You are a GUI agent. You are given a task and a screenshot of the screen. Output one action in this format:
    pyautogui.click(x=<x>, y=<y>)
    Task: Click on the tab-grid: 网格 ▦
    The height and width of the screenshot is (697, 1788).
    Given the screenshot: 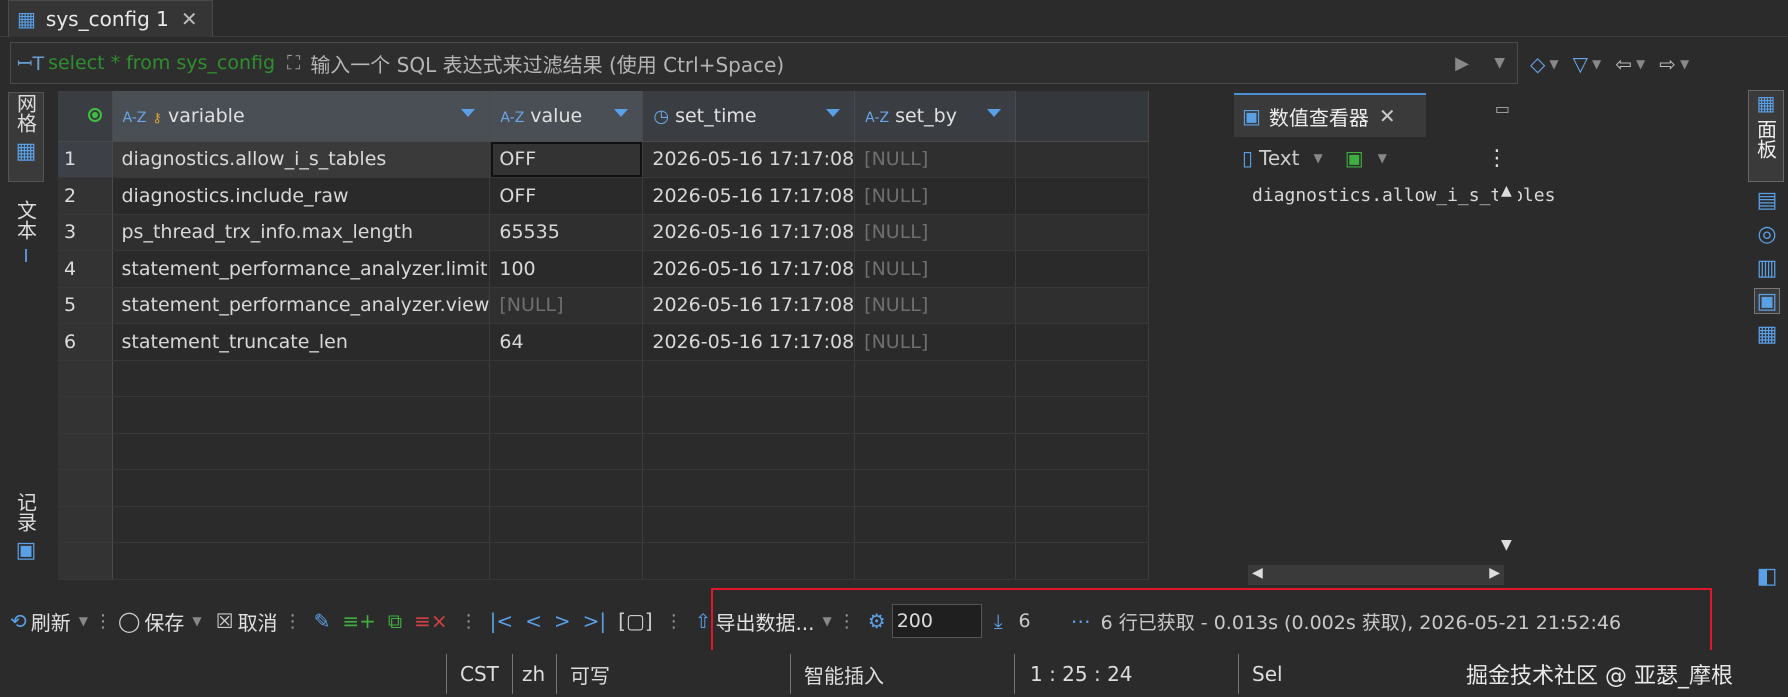 What is the action you would take?
    pyautogui.click(x=26, y=137)
    